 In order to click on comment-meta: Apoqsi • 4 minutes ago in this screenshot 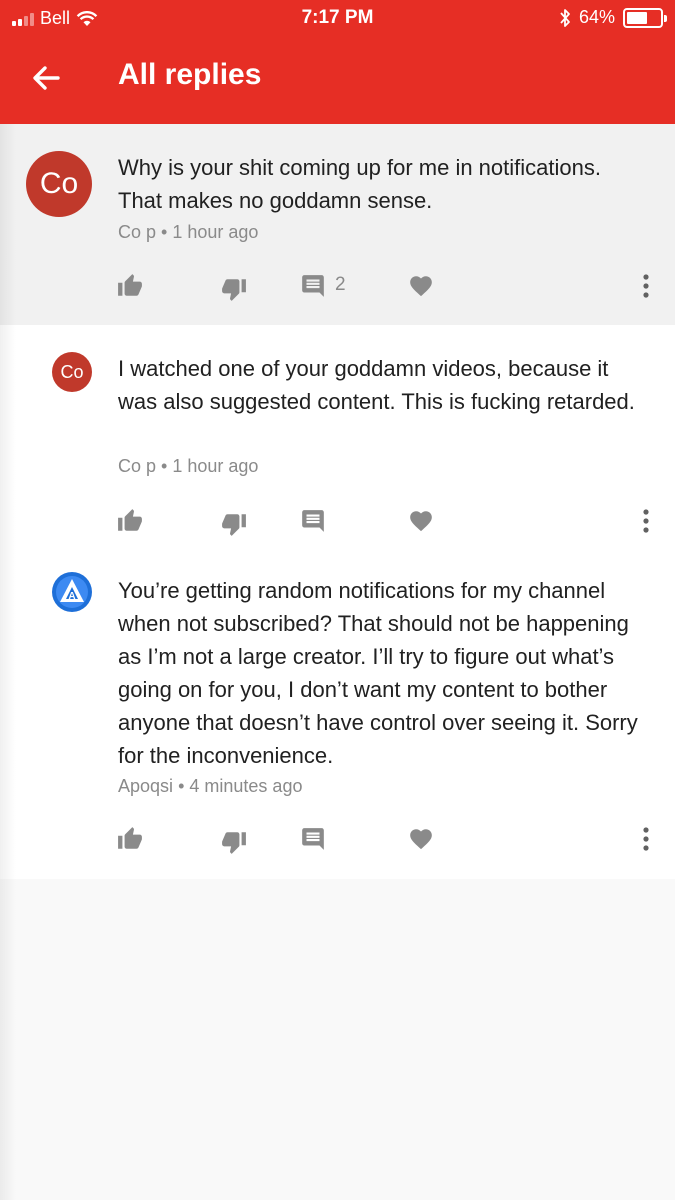, I will do `click(210, 786)`.